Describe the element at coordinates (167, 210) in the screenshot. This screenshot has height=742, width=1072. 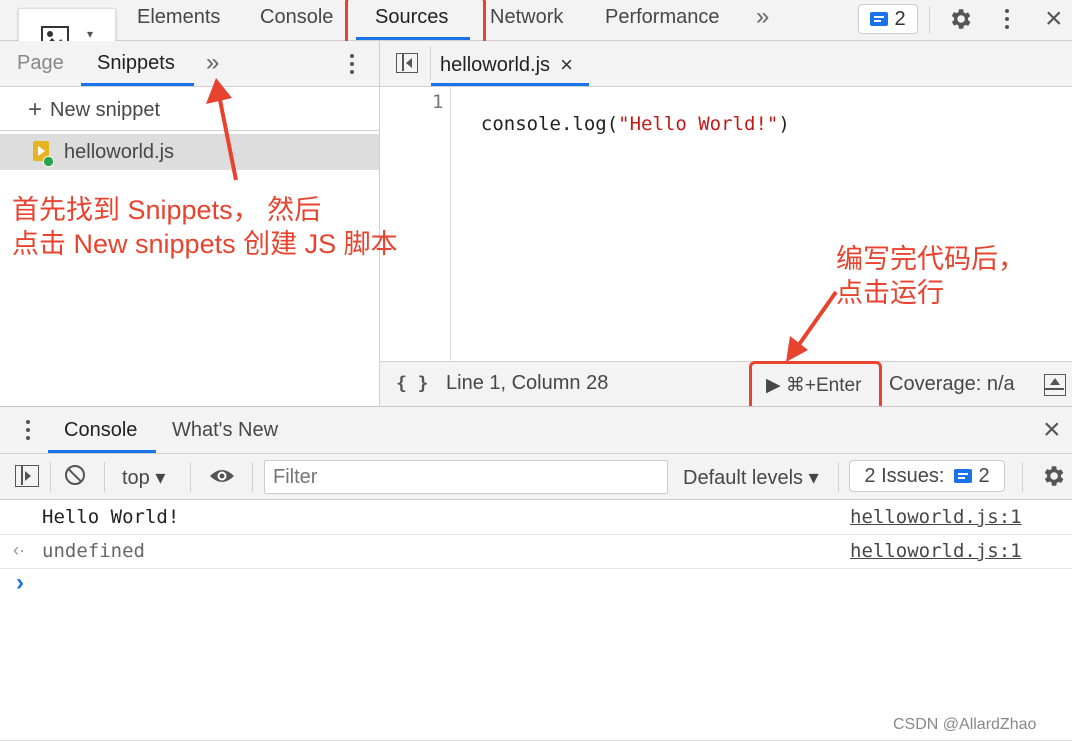
I see `annotation-left-line1: 首先找到 Snippets， 然后` at that location.